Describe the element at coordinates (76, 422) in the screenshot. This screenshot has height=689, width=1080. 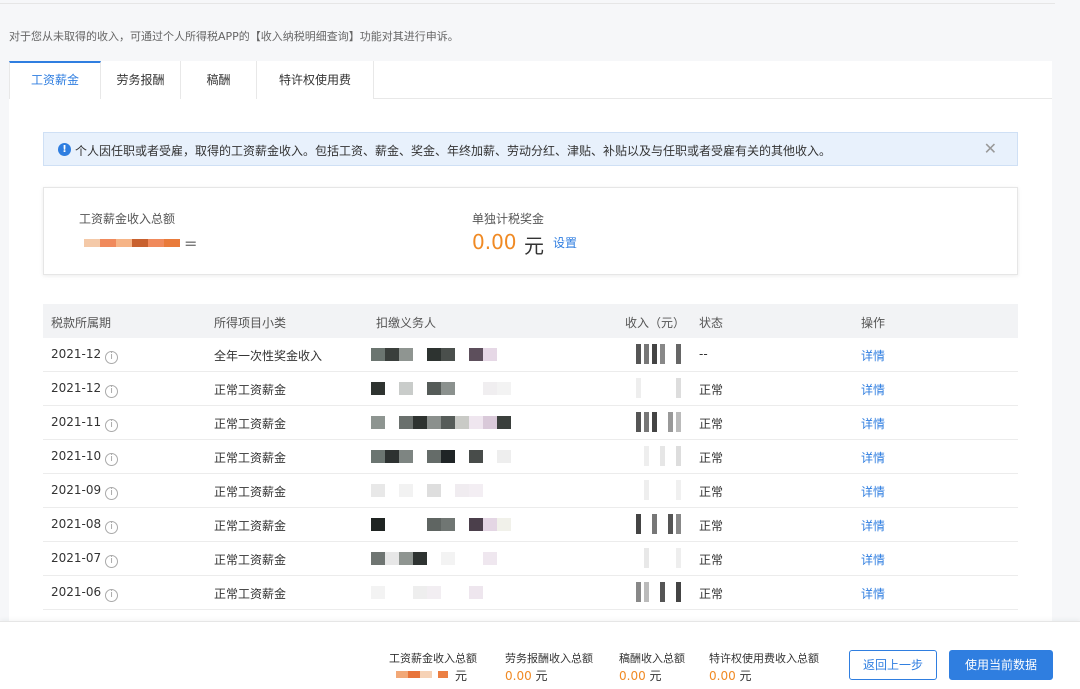
I see `period-value: 2021-11` at that location.